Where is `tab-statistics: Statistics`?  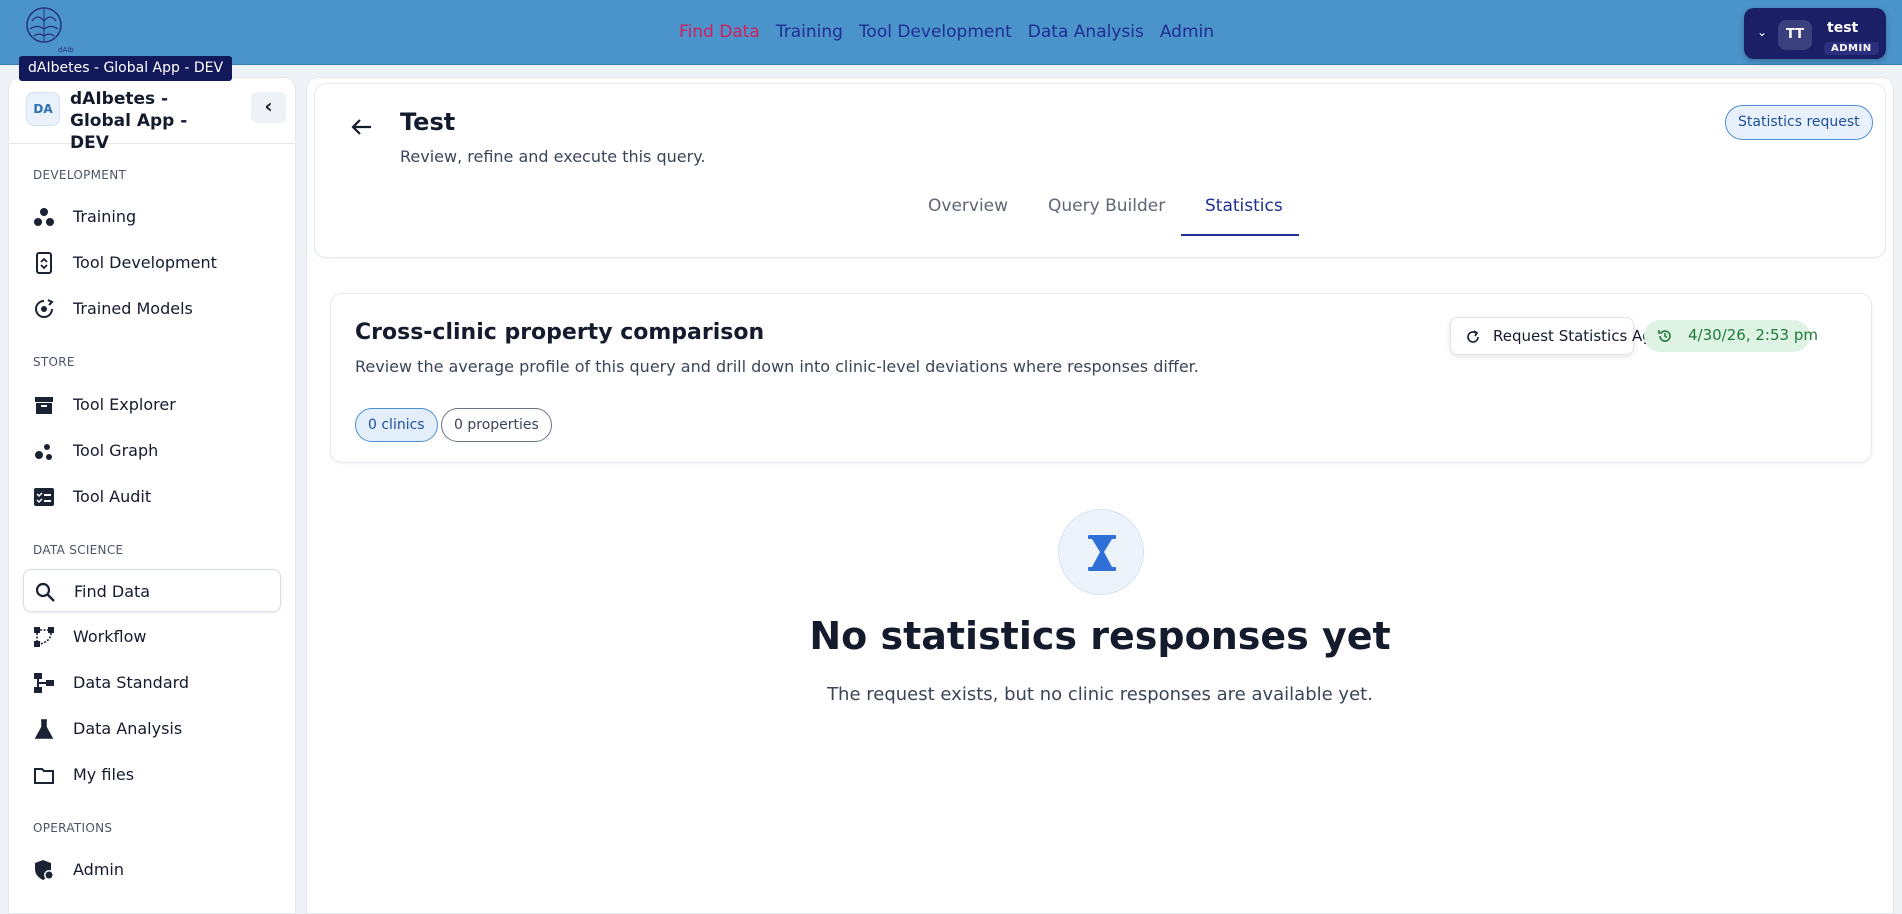
tab-statistics: Statistics is located at coordinates (1244, 206).